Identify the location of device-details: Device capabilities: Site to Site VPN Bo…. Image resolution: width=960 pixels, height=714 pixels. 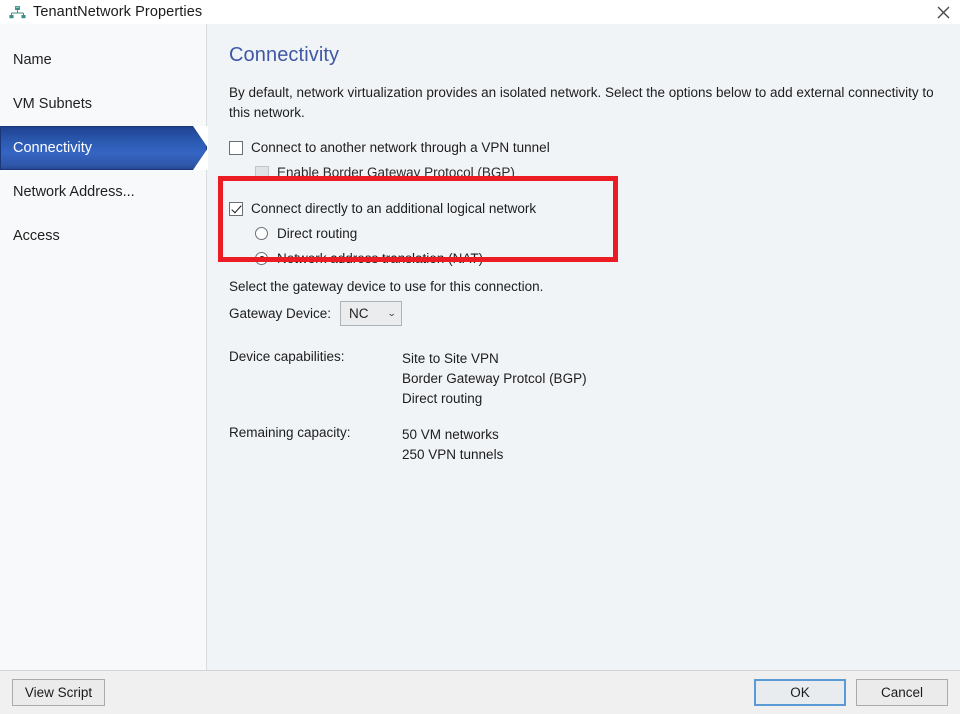
(583, 407).